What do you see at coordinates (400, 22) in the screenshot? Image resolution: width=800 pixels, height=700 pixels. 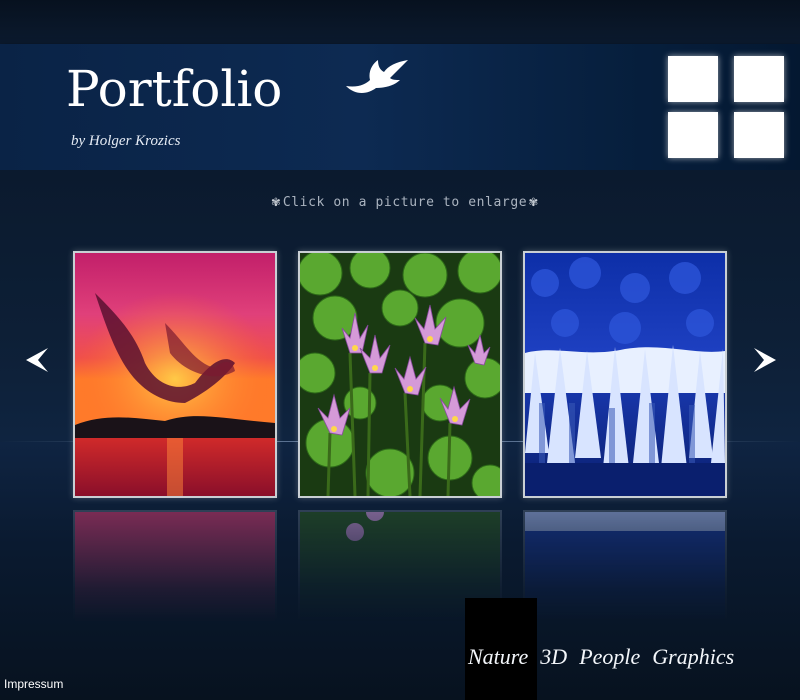 I see `top-band` at bounding box center [400, 22].